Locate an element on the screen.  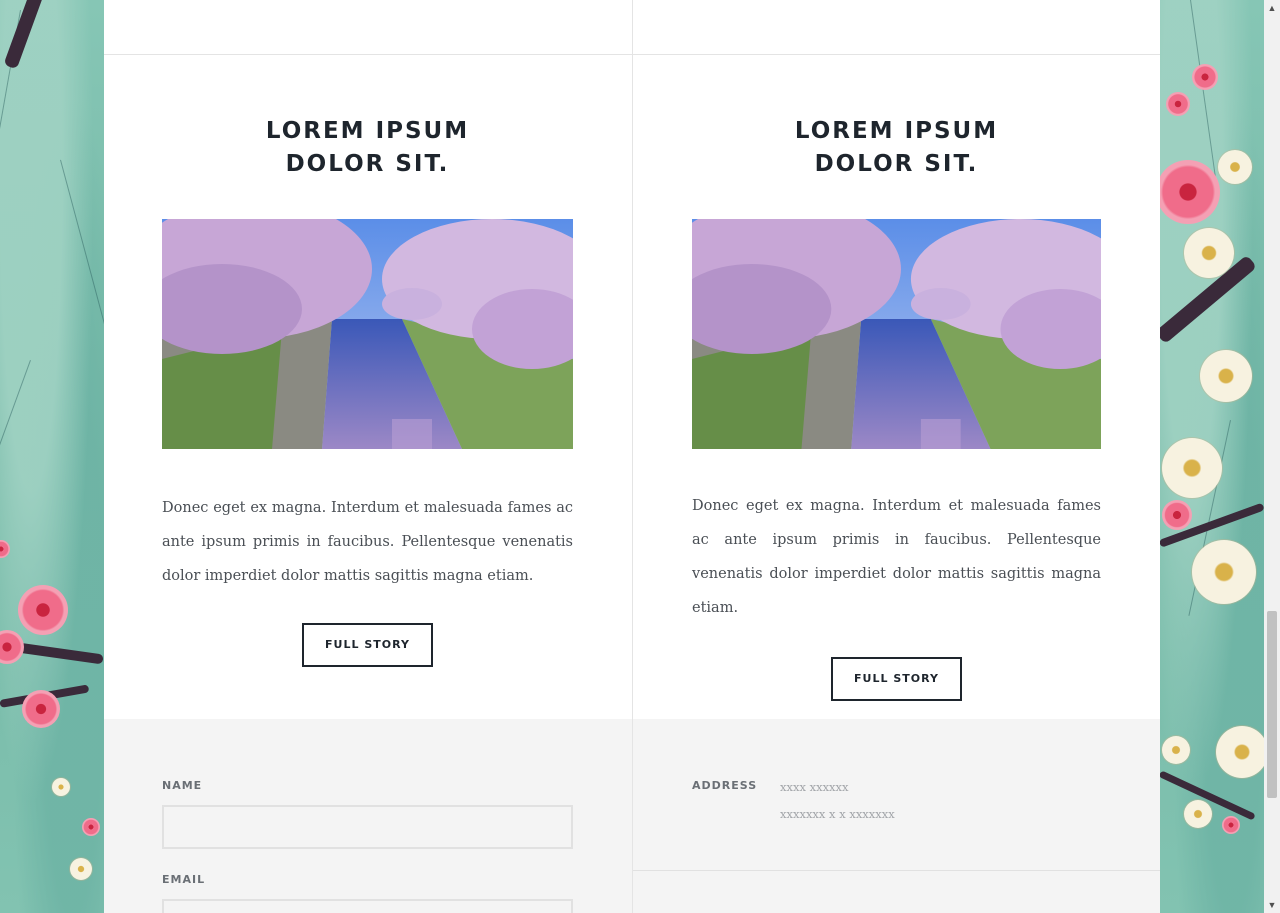
address-line: xxxxxxx x x xxxxxxx is located at coordinates (837, 814).